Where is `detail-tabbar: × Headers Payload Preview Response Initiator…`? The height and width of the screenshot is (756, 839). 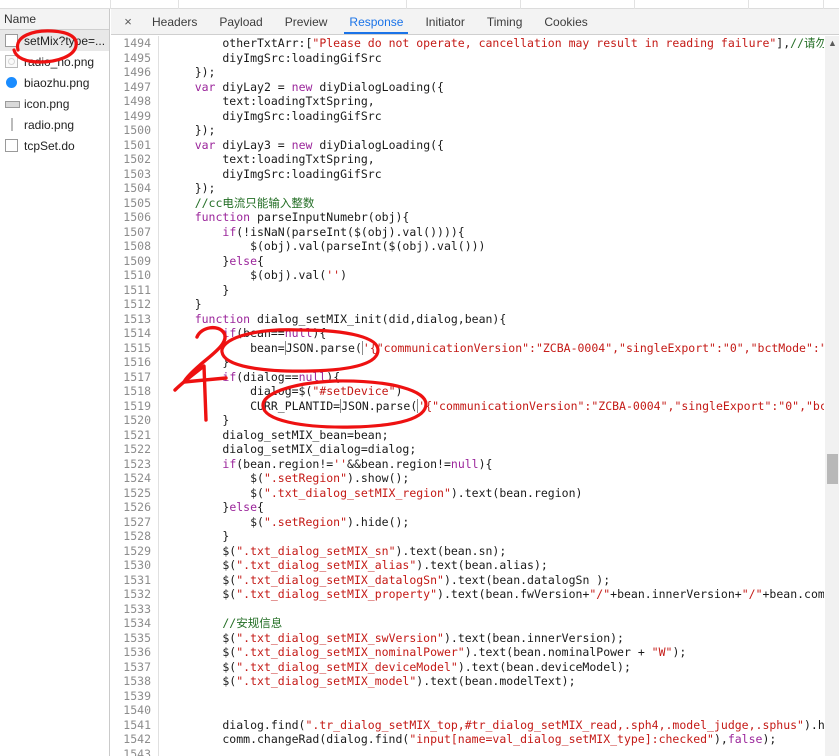
detail-tabbar: × Headers Payload Preview Response Initiator… is located at coordinates (475, 22).